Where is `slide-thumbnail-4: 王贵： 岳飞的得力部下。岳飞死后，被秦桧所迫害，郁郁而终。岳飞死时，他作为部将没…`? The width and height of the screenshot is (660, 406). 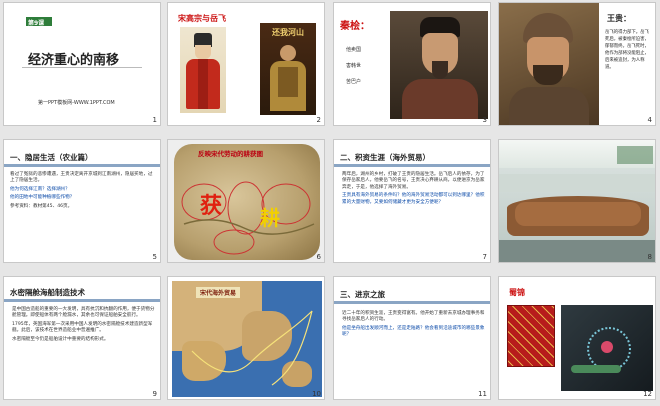 slide-thumbnail-4: 王贵： 岳飞的得力部下。岳飞死后，被秦桧所迫害，郁郁而终。岳飞死时，他作为部将没… is located at coordinates (577, 64).